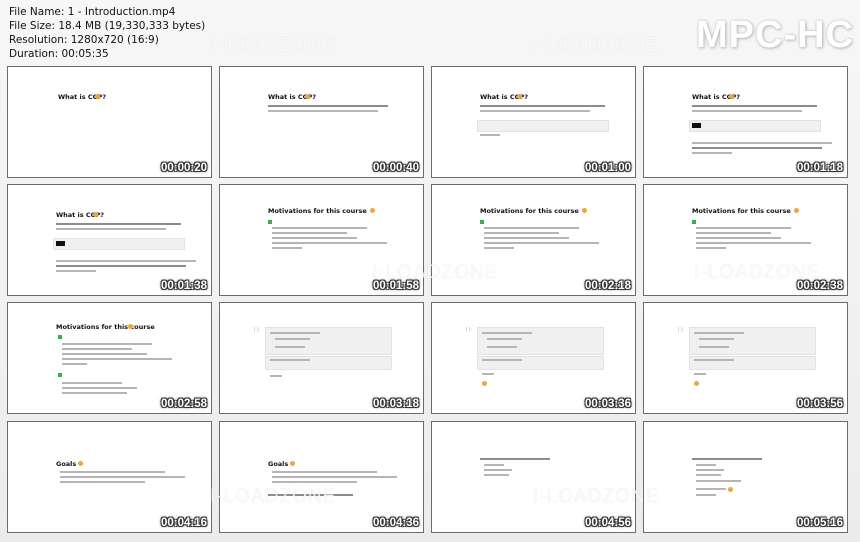 The width and height of the screenshot is (860, 542). I want to click on timestamp: 00:01:38, so click(183, 286).